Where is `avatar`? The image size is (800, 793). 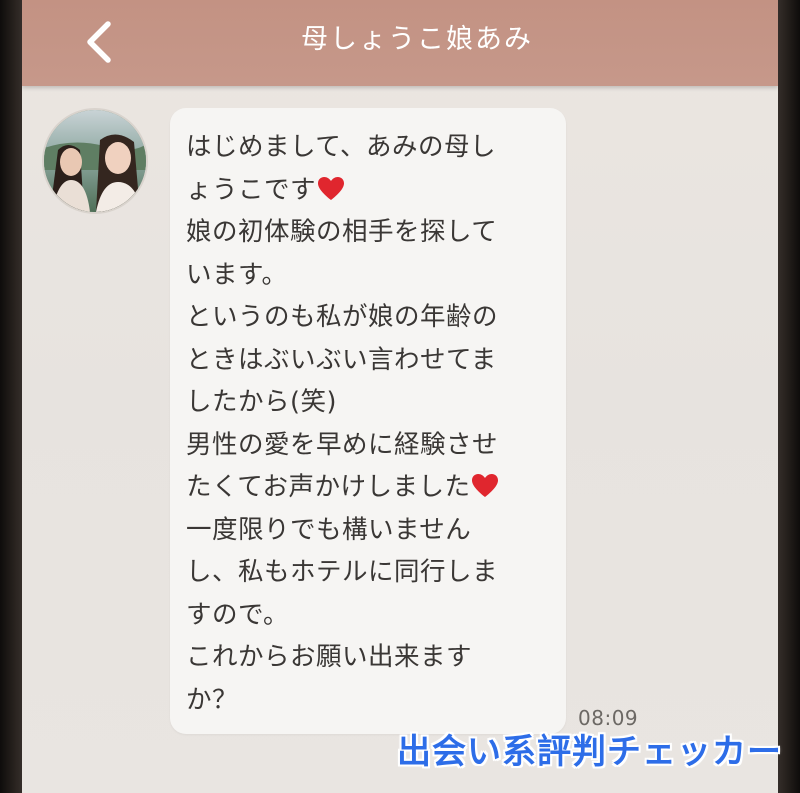 avatar is located at coordinates (95, 161).